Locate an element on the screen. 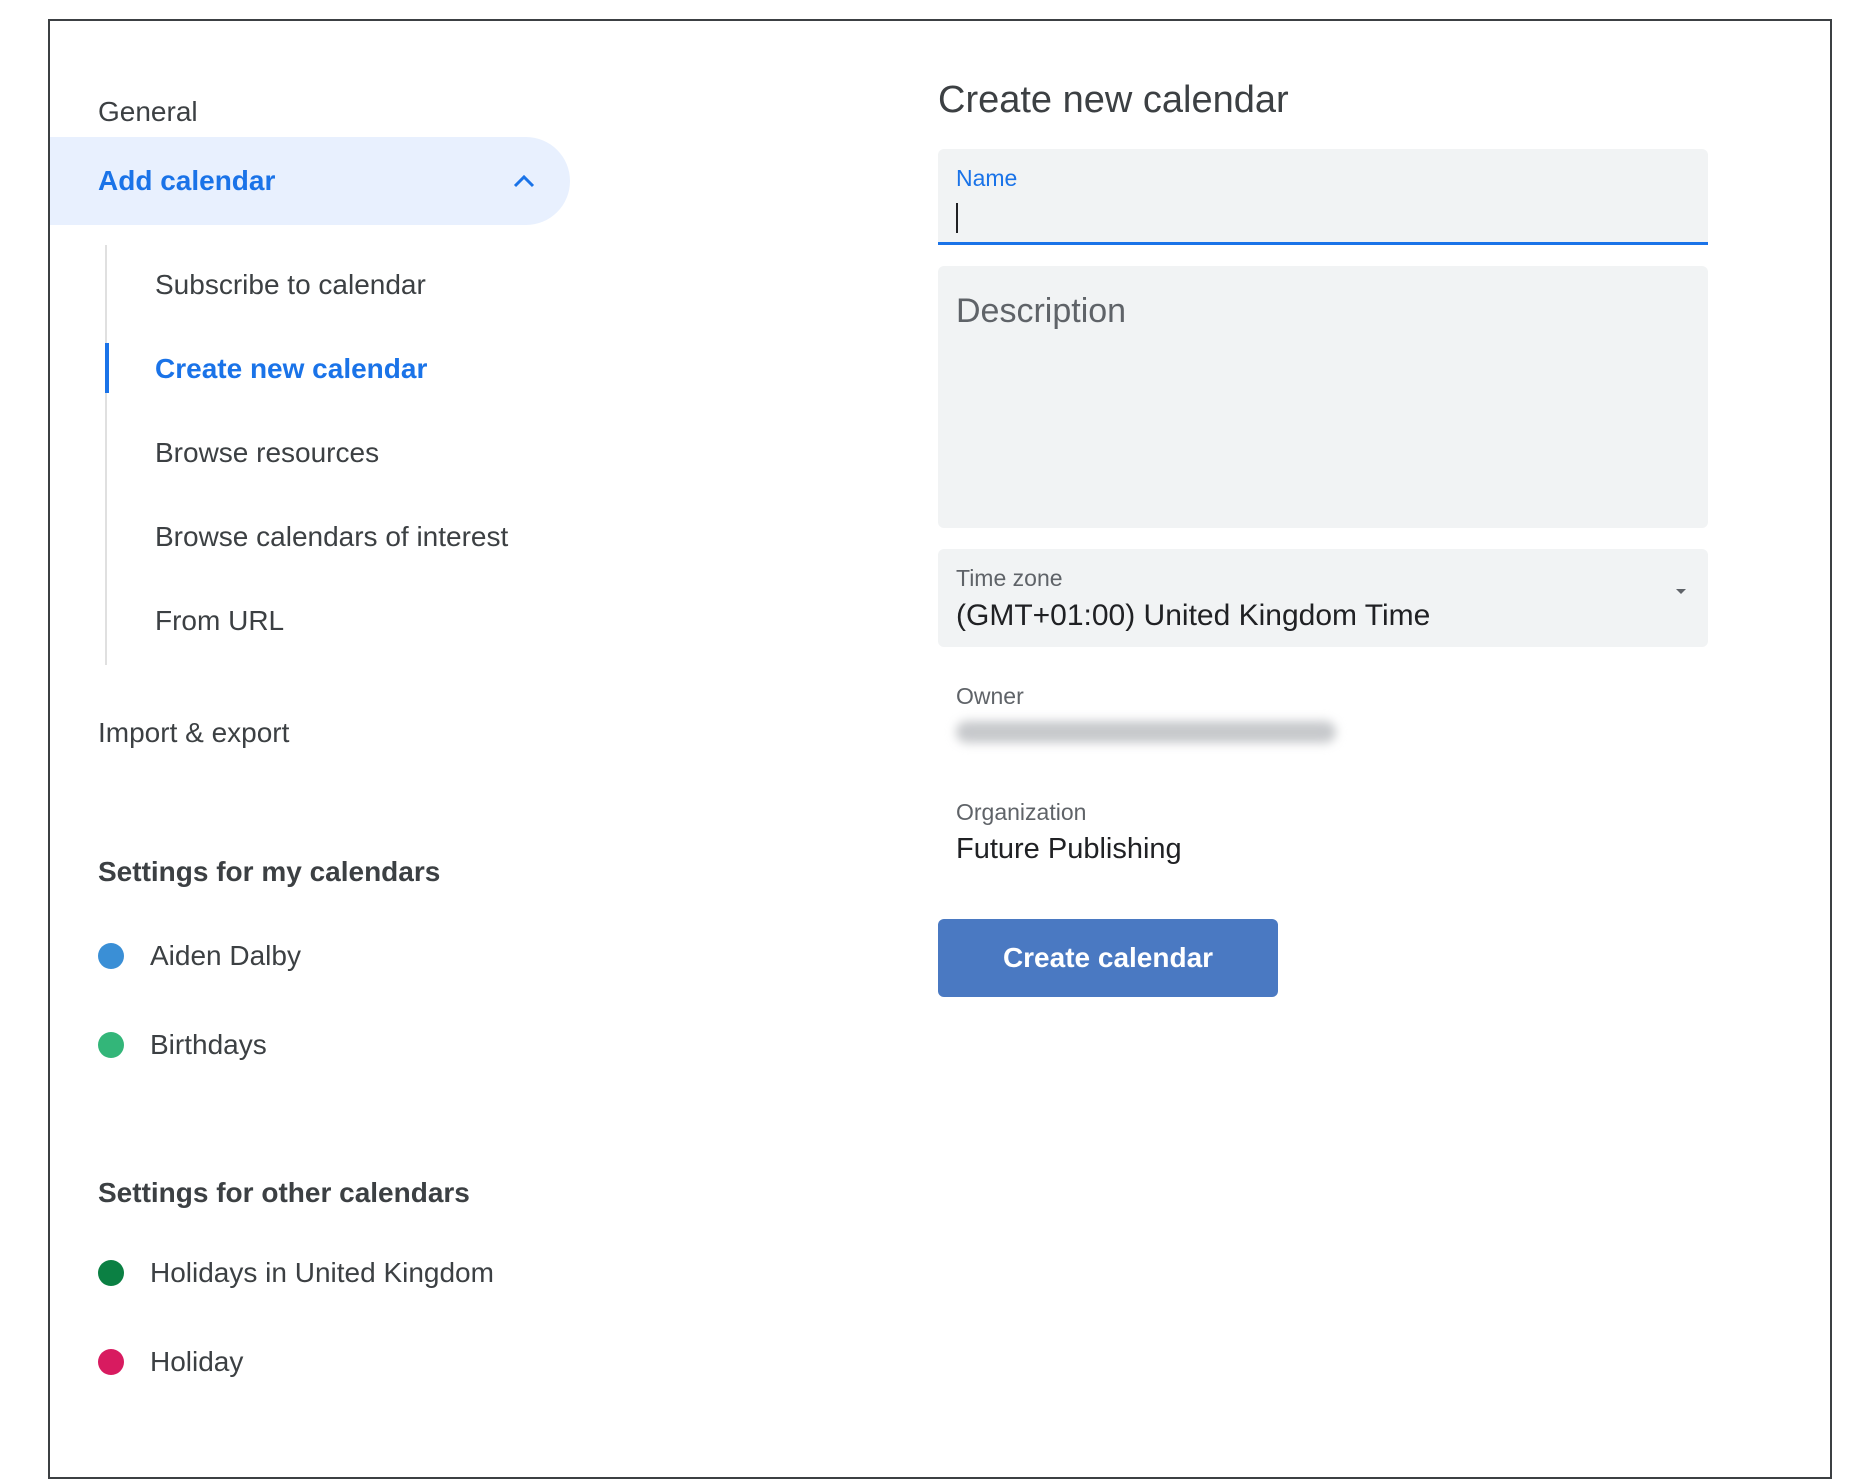  sidebar-item-subscribe-to-calendar: Subscribe to calendar is located at coordinates (357, 285).